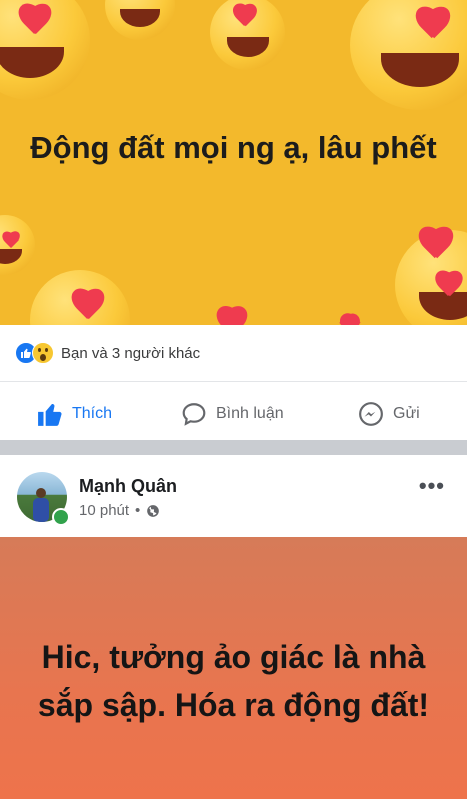 This screenshot has height=799, width=467. I want to click on post-actions: Thích Bình luận Gửi, so click(233, 411).